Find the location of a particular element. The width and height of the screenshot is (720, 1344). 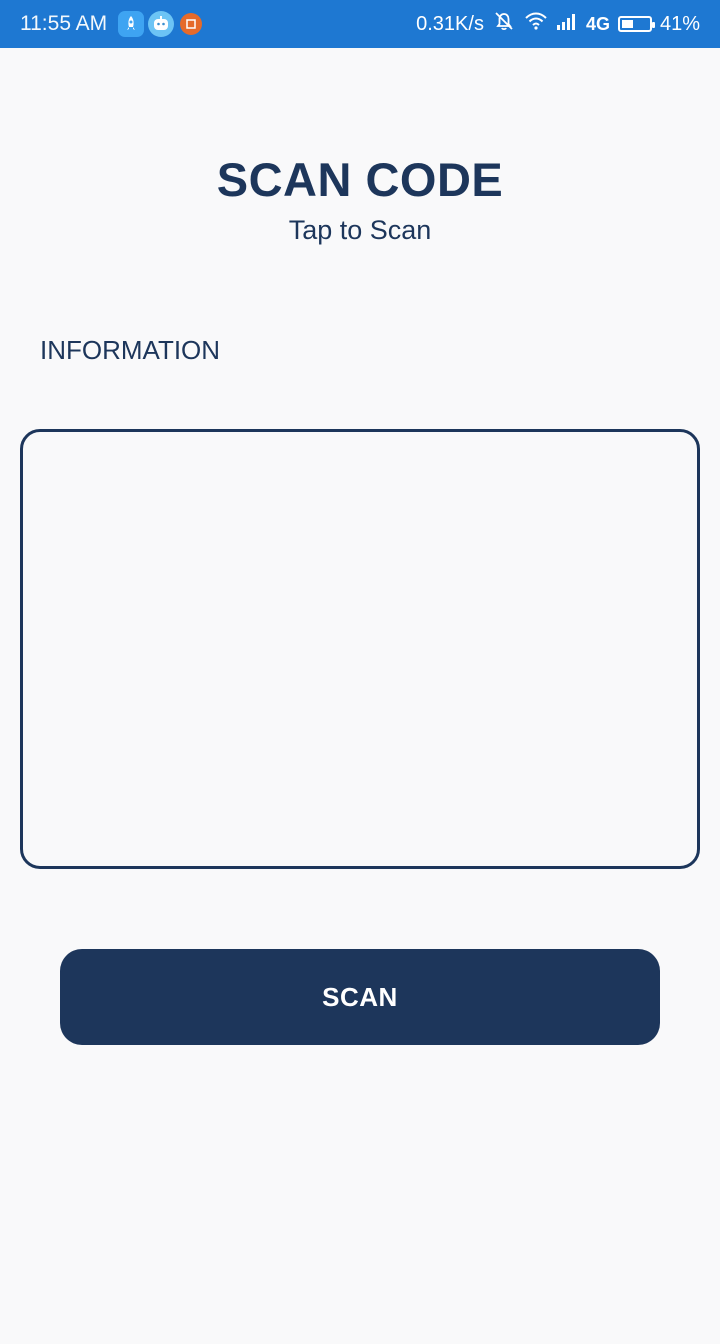

network-type: 4G is located at coordinates (597, 23).